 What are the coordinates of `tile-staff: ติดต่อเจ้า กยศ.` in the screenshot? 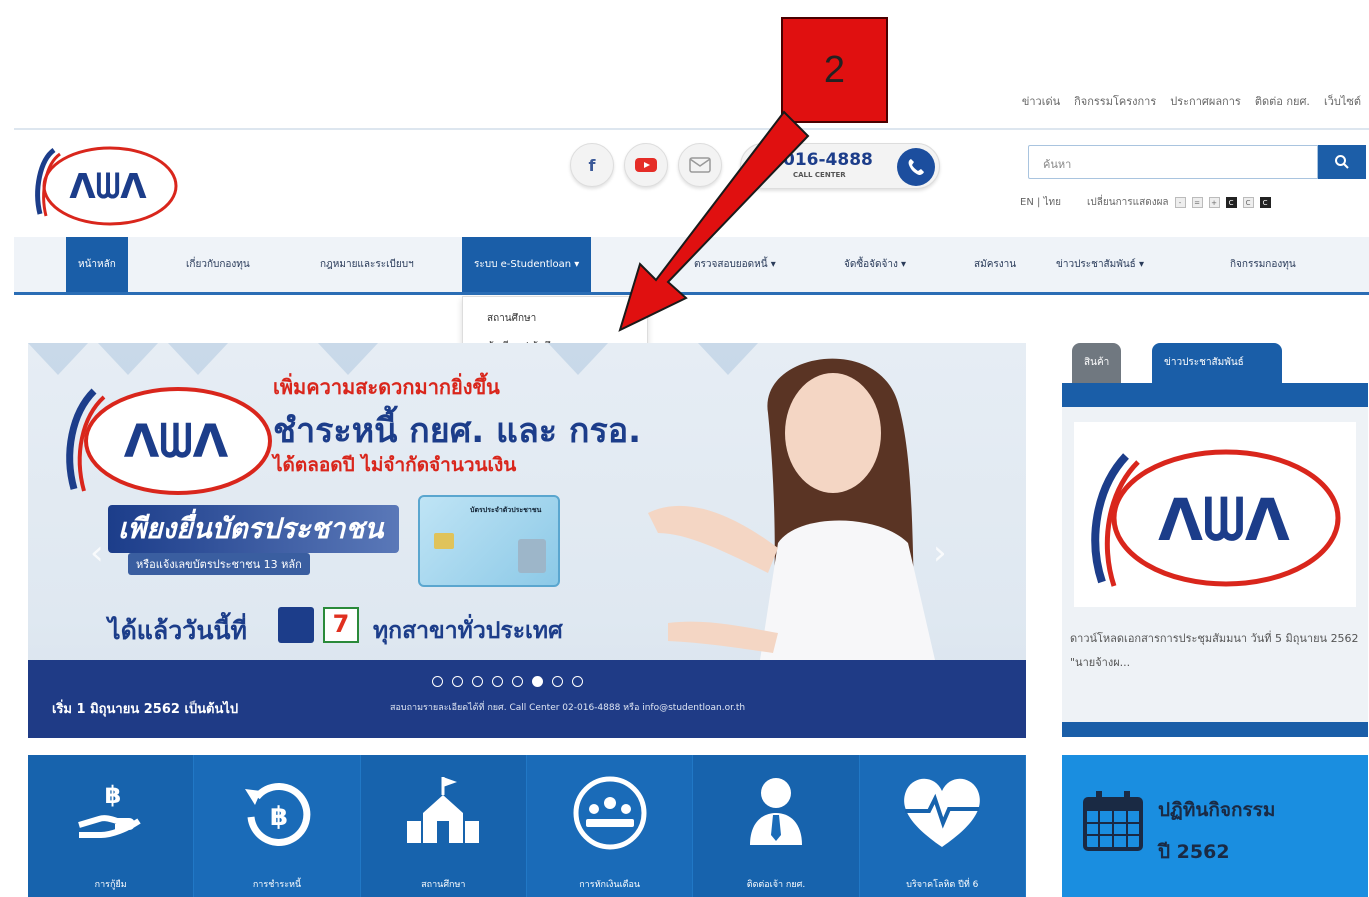 It's located at (776, 826).